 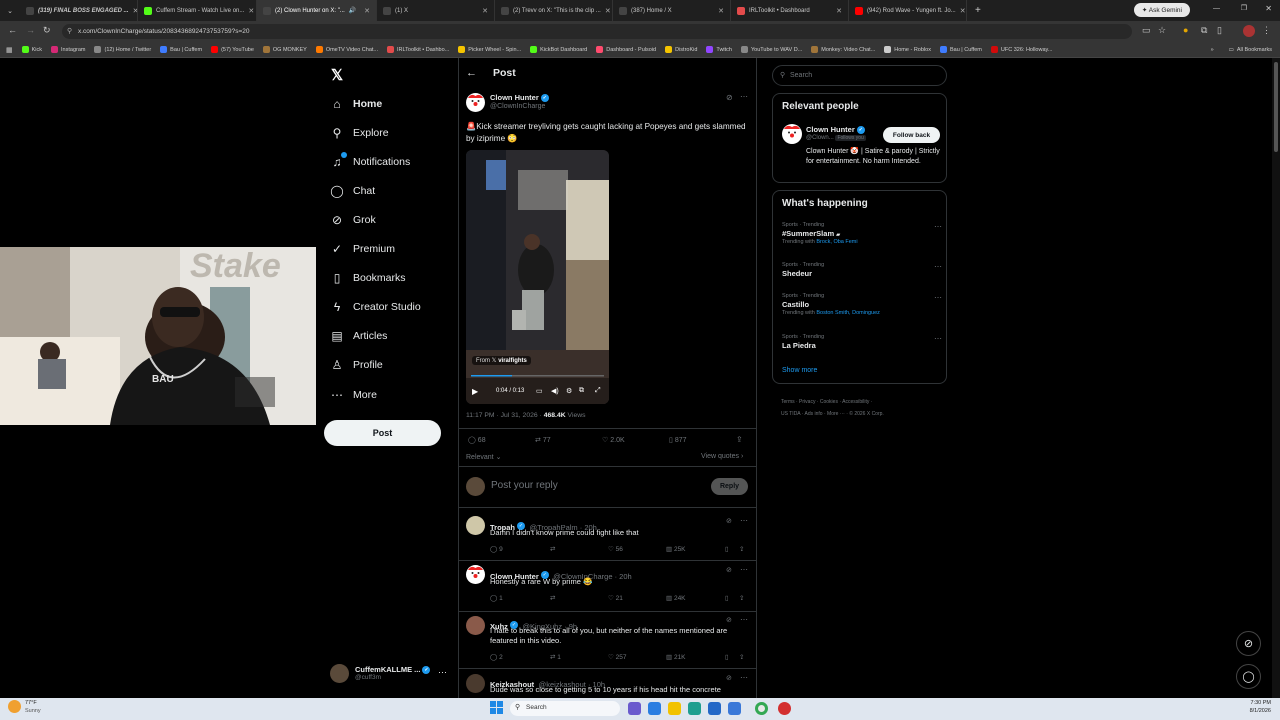 I want to click on store-icon, so click(x=714, y=708).